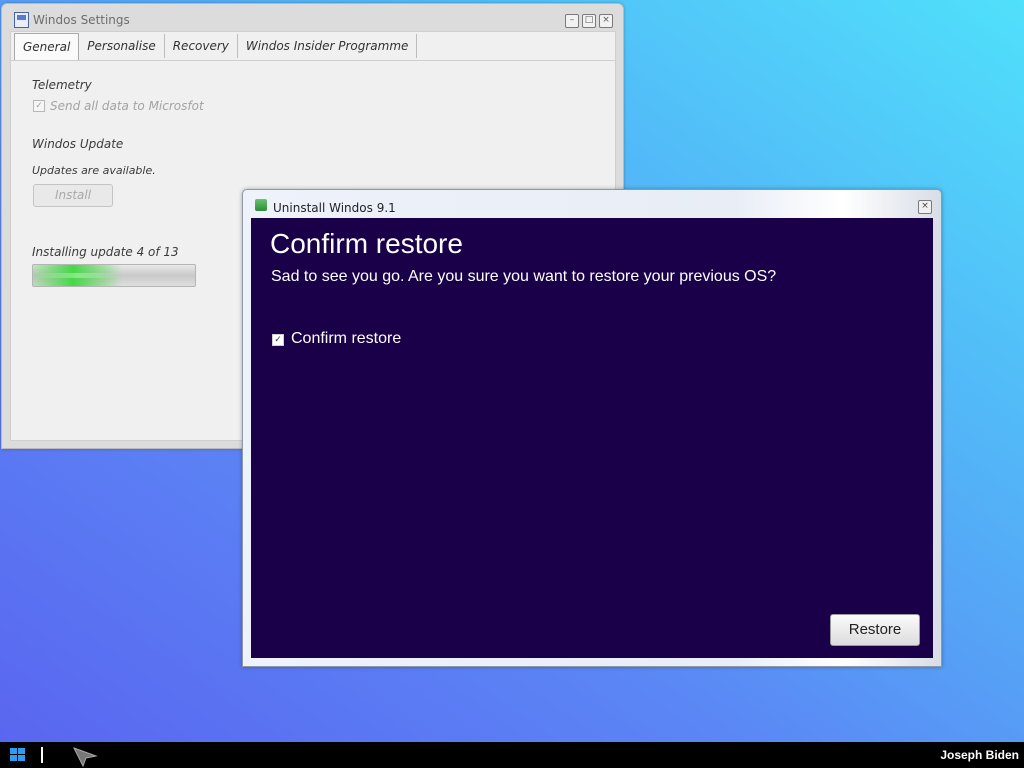 Image resolution: width=1024 pixels, height=768 pixels. What do you see at coordinates (346, 339) in the screenshot?
I see `confirm-restore-checkbox-label: Confirm restore` at bounding box center [346, 339].